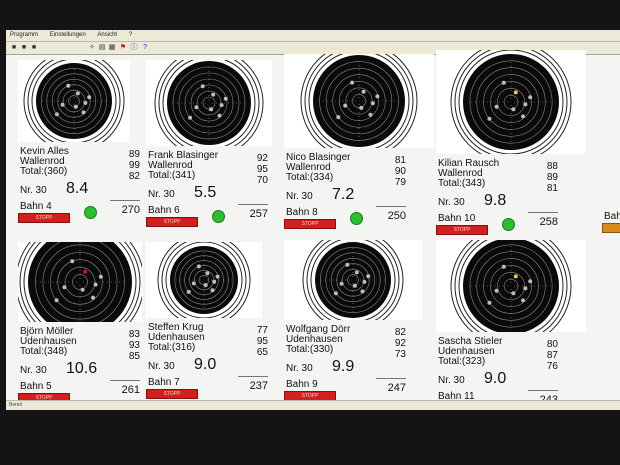 The width and height of the screenshot is (620, 465). Describe the element at coordinates (611, 228) in the screenshot. I see `partial-lane-status-bar` at that location.